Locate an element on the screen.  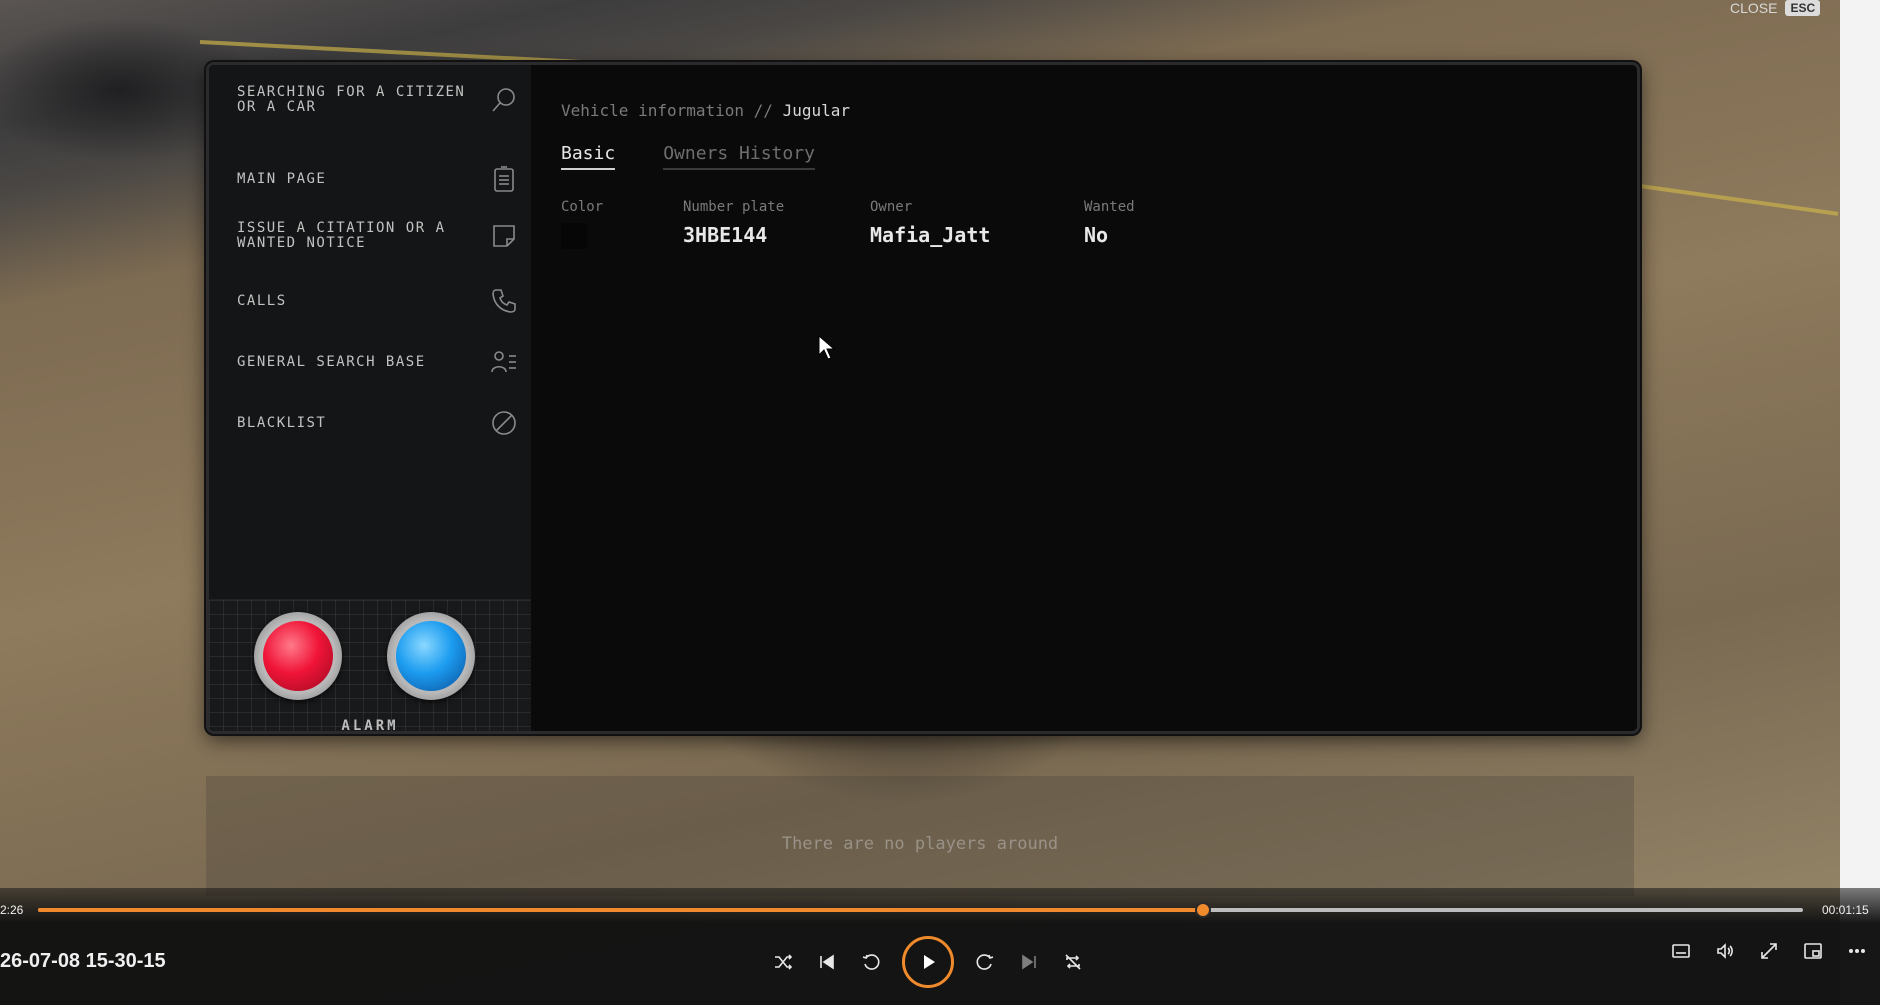
alarm-blue-light is located at coordinates (431, 656).